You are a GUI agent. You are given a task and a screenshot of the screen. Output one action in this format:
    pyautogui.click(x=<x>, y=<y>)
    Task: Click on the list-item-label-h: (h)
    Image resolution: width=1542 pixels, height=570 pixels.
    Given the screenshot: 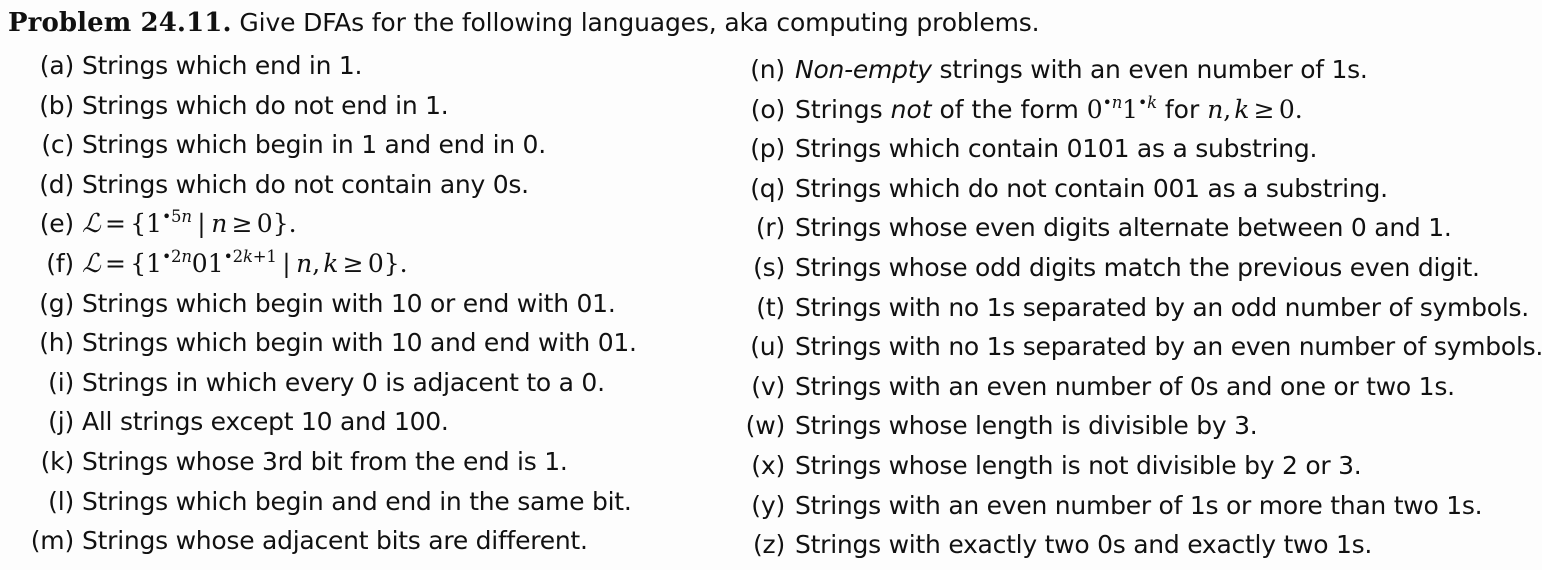 What is the action you would take?
    pyautogui.click(x=56, y=343)
    